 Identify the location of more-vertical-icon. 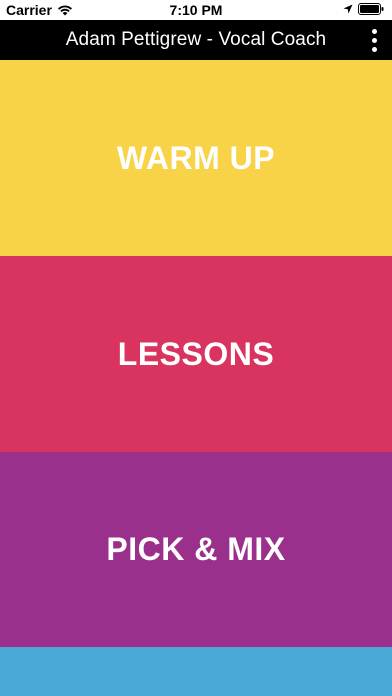
(374, 40).